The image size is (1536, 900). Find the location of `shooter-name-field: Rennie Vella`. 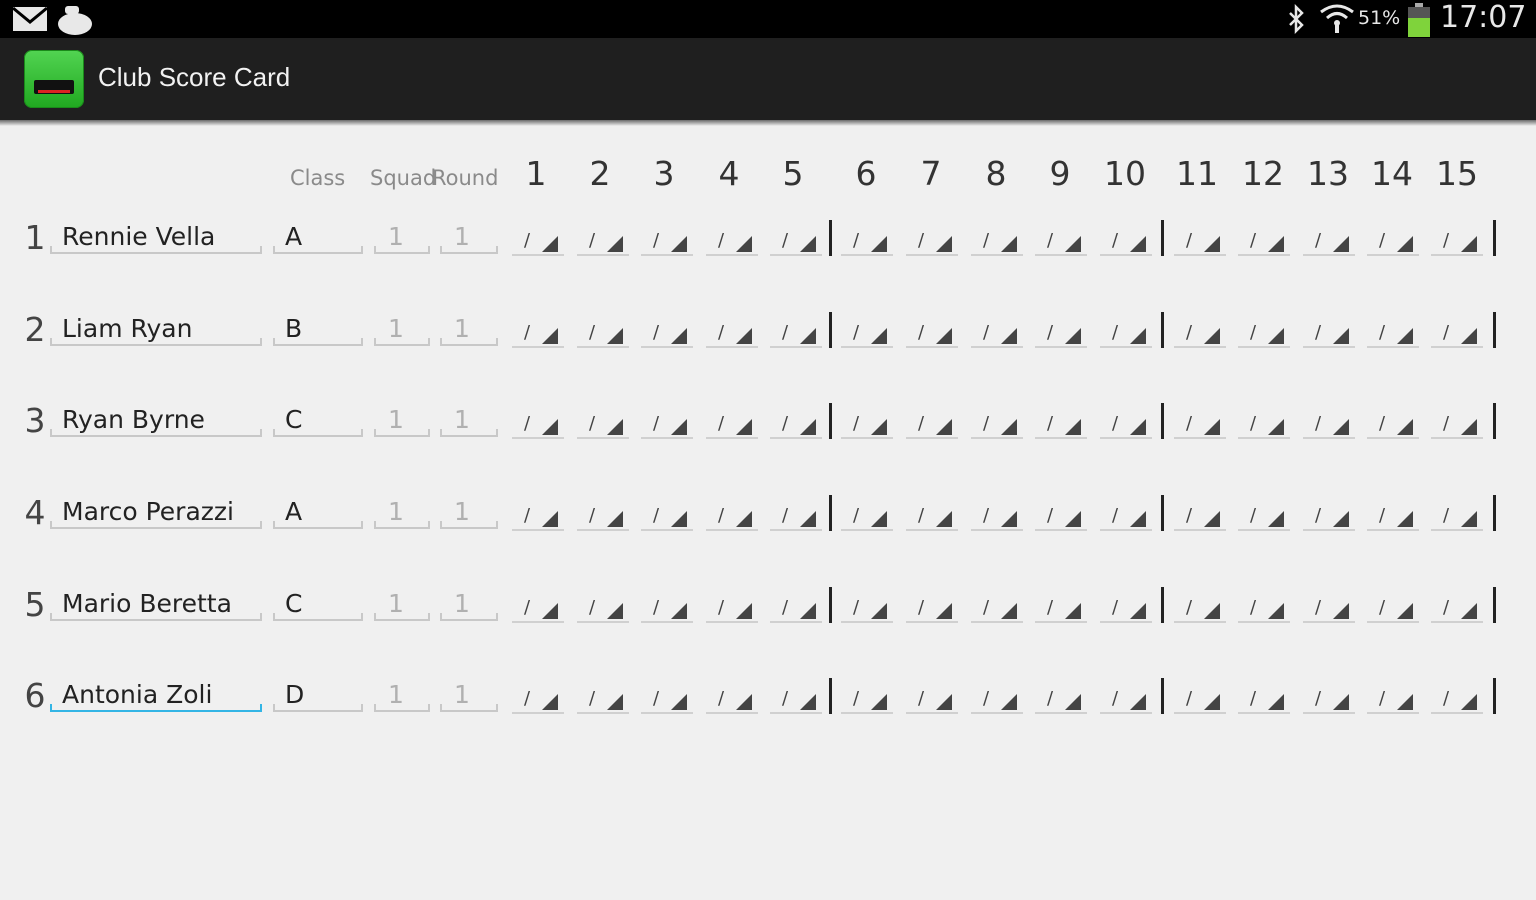

shooter-name-field: Rennie Vella is located at coordinates (156, 238).